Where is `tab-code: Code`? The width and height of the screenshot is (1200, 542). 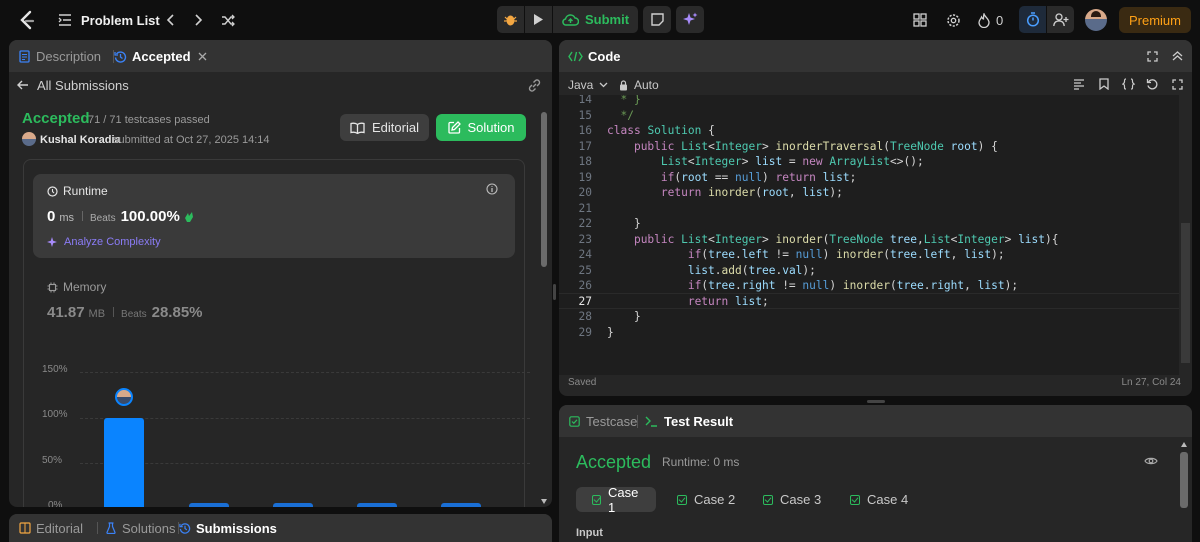
tab-code: Code is located at coordinates (594, 56).